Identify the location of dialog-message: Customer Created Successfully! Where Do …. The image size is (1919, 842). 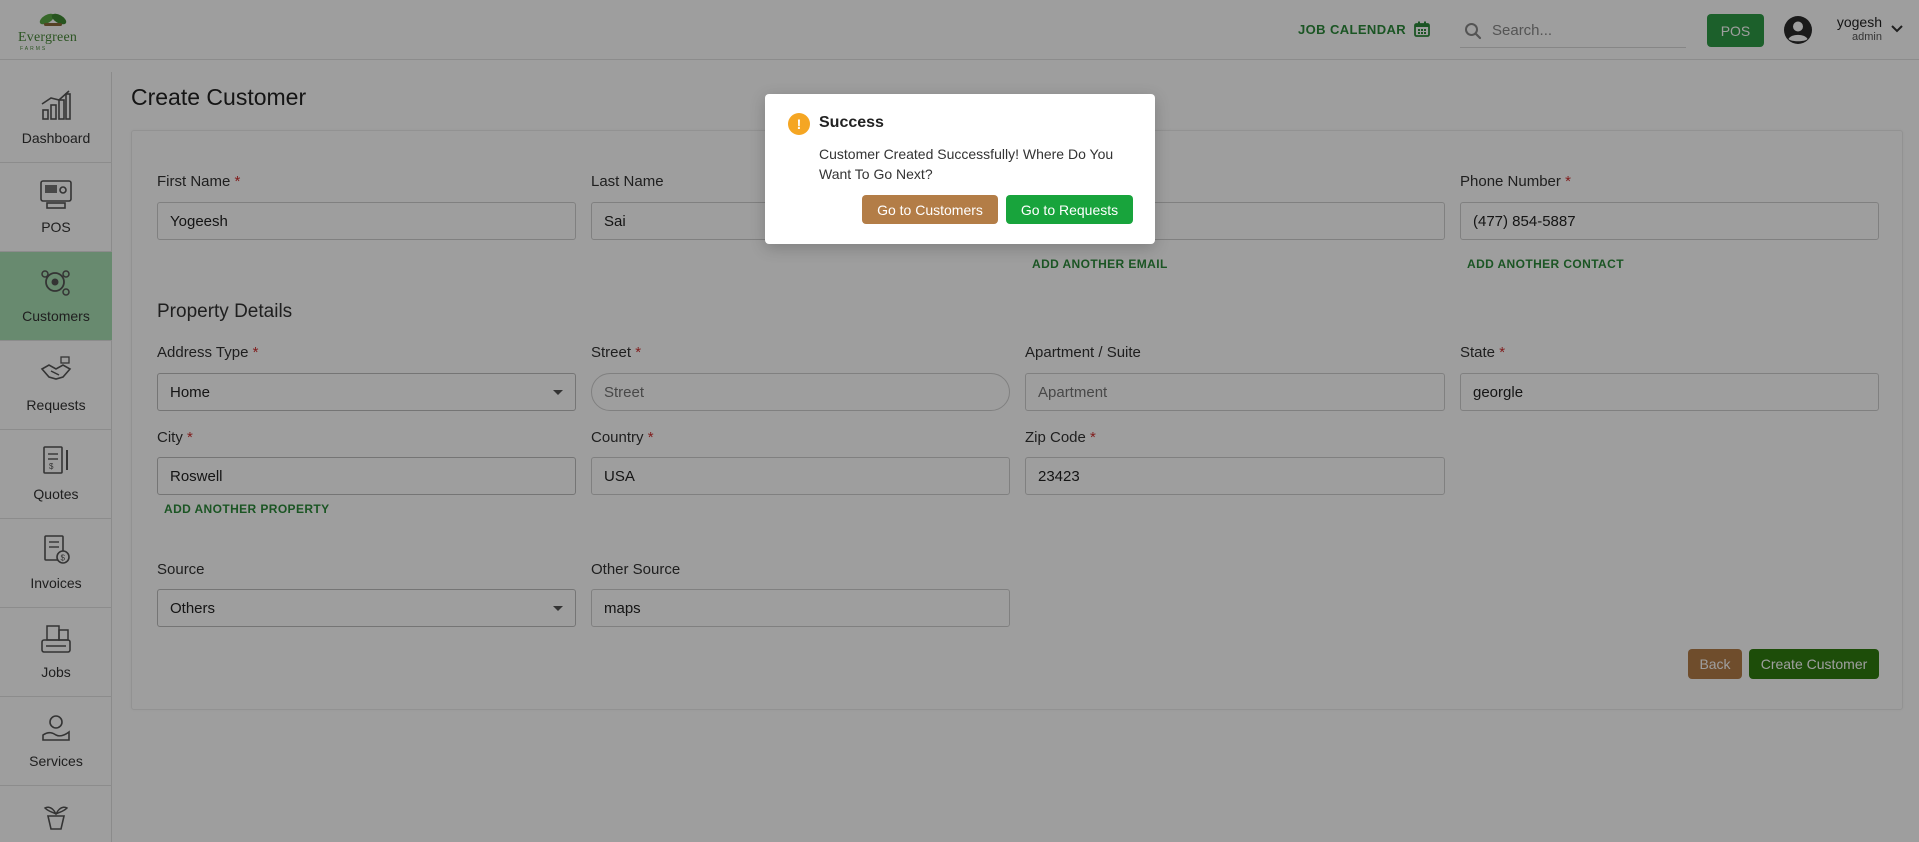
(966, 164).